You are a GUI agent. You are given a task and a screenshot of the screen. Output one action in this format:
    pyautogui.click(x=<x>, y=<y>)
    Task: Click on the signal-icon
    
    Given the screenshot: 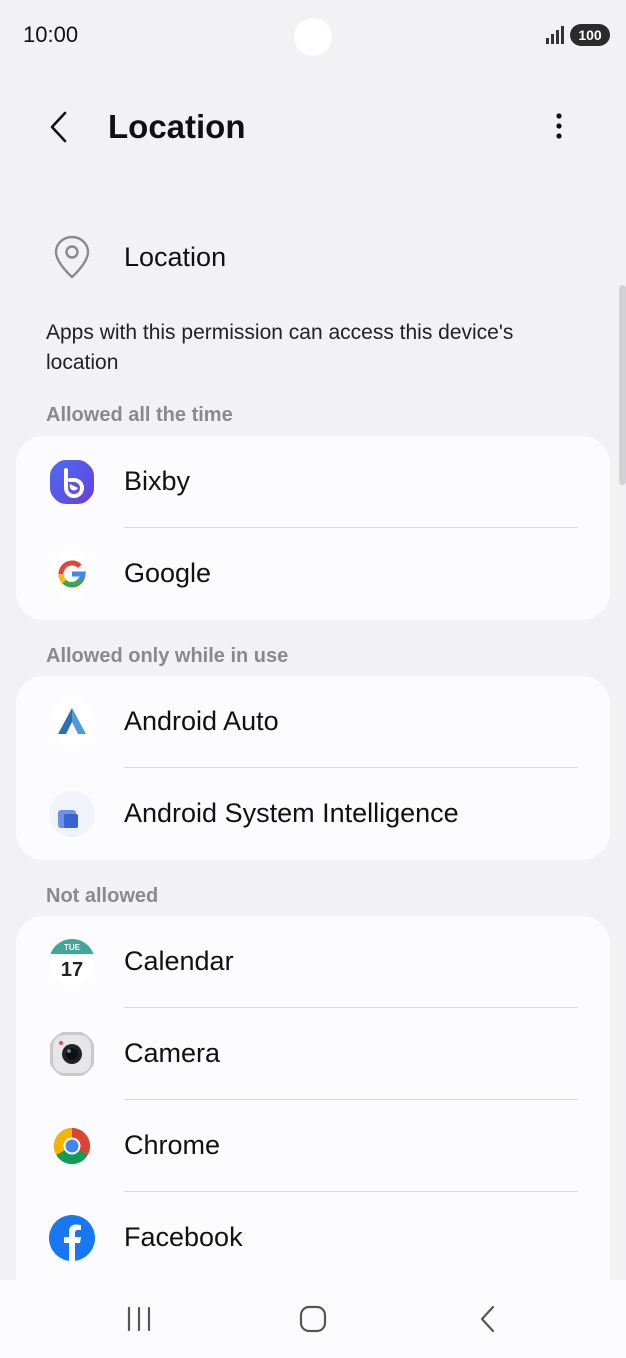 What is the action you would take?
    pyautogui.click(x=555, y=35)
    